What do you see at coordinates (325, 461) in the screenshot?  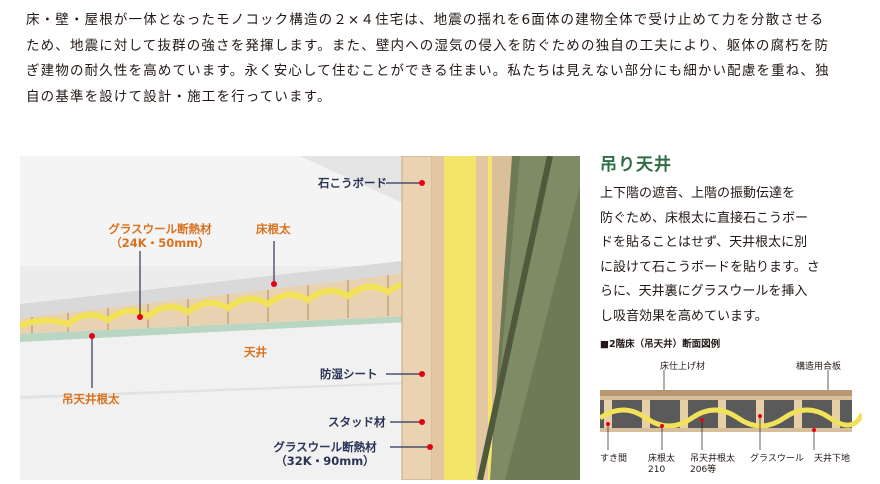 I see `label-wall-glass-wool-spec: （32K・90mm）` at bounding box center [325, 461].